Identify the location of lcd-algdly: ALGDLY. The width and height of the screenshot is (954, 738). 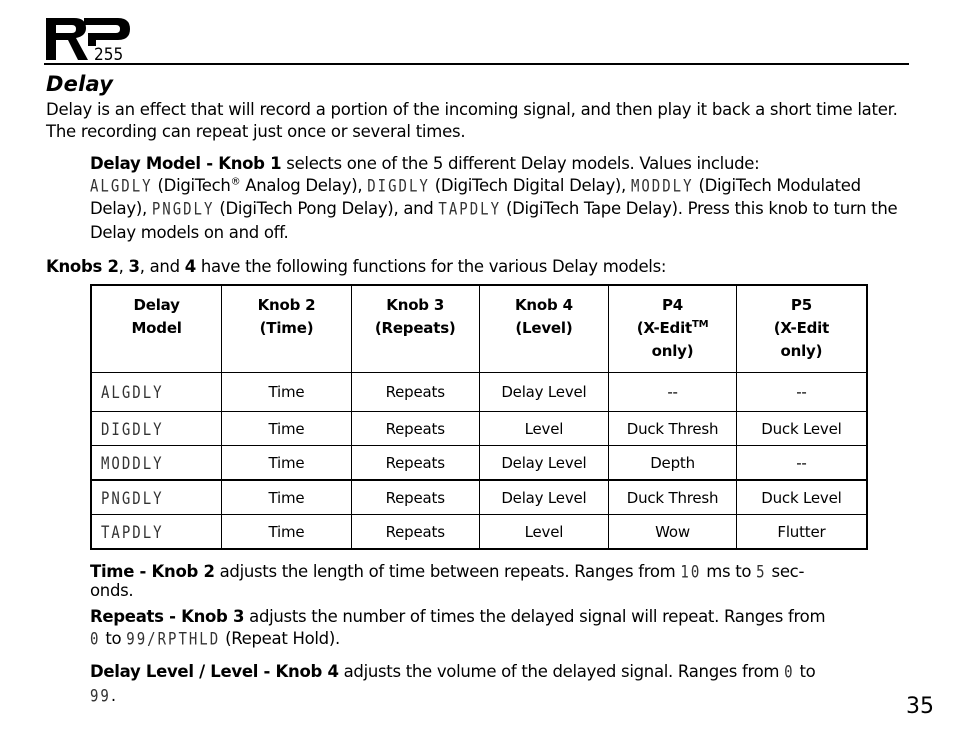
(121, 186).